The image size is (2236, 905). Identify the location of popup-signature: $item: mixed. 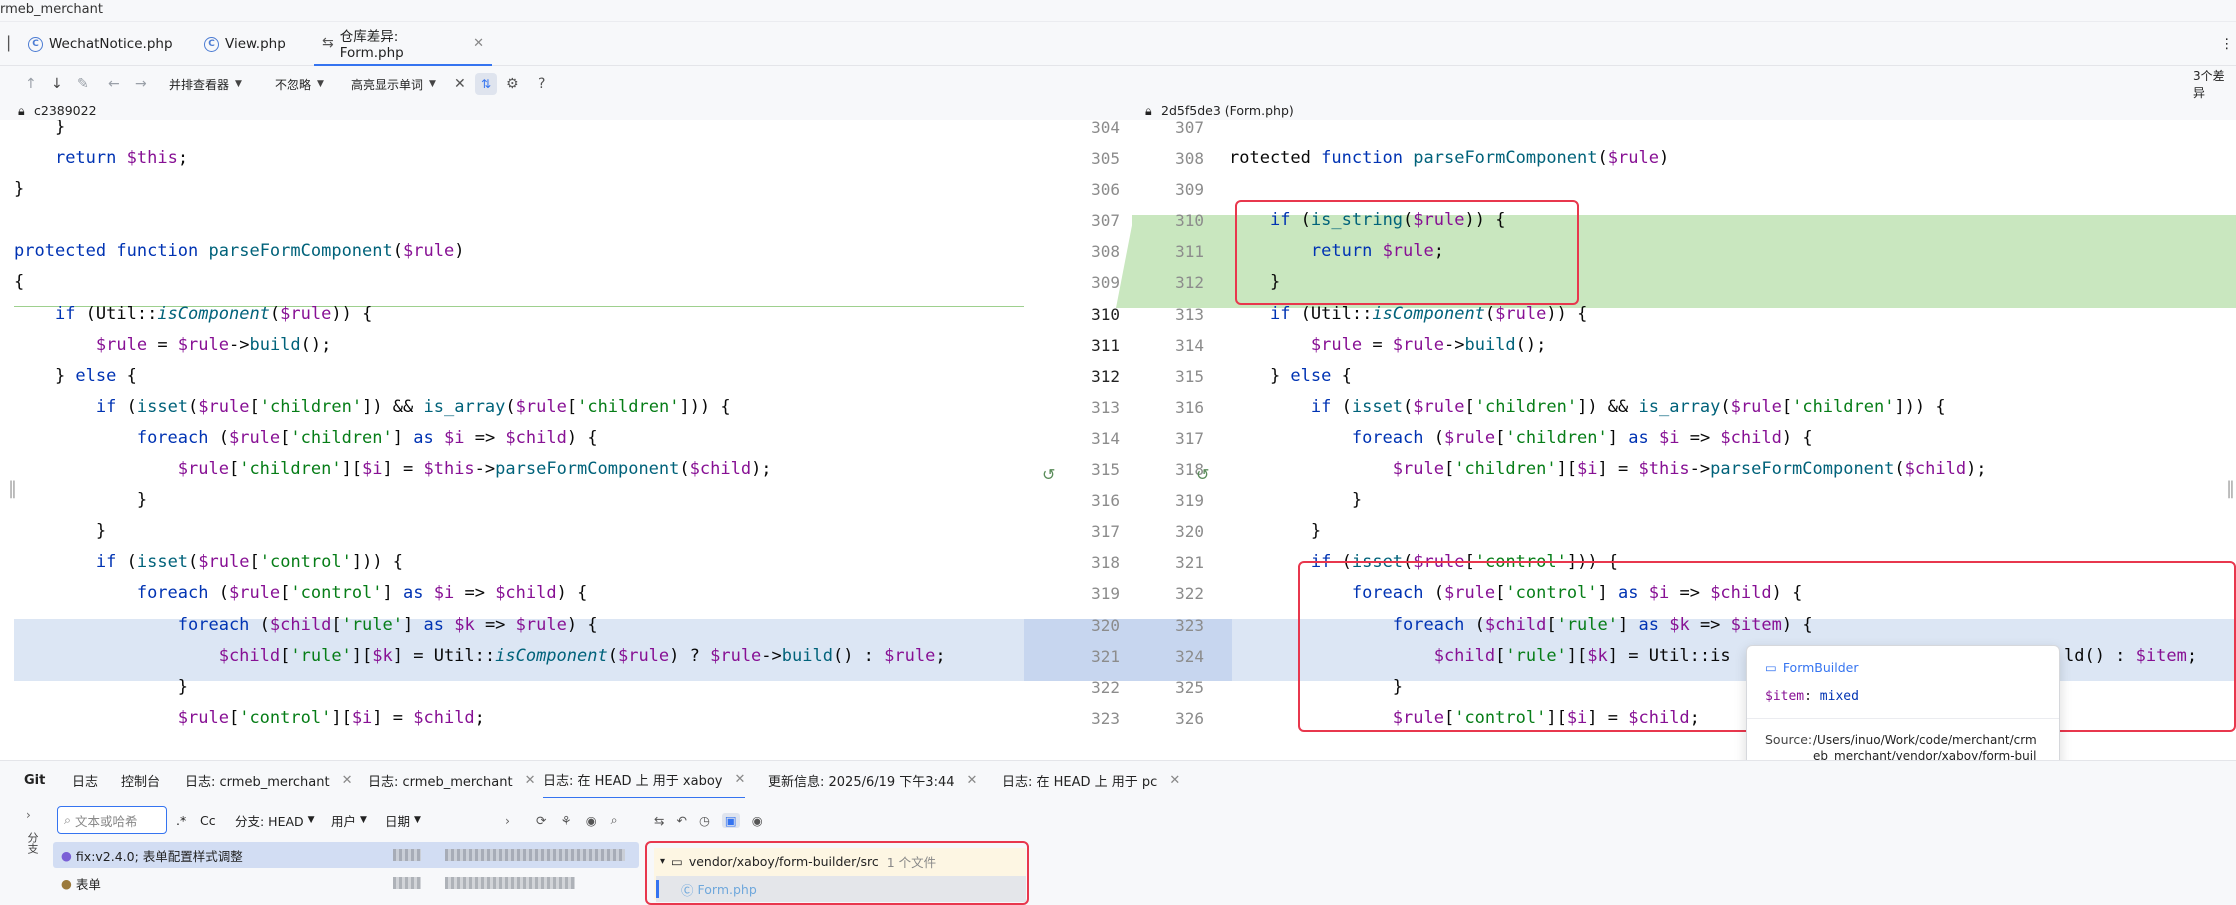
(1812, 696).